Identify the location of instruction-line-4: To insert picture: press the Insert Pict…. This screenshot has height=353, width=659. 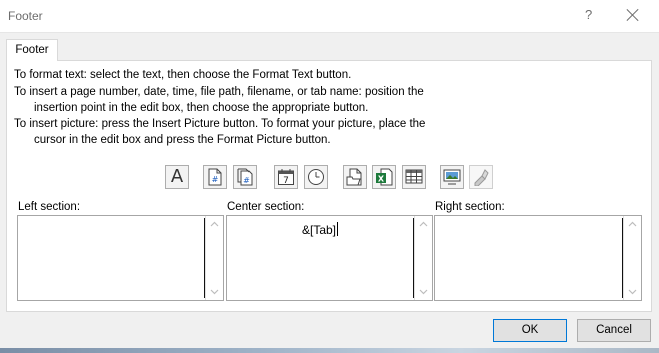
(220, 124).